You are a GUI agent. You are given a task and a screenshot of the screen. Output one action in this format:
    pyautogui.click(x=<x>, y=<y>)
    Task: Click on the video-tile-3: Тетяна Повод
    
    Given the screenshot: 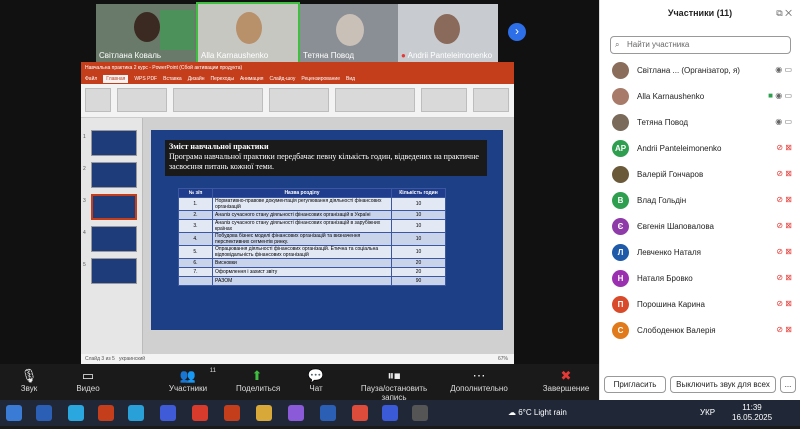 What is the action you would take?
    pyautogui.click(x=350, y=33)
    